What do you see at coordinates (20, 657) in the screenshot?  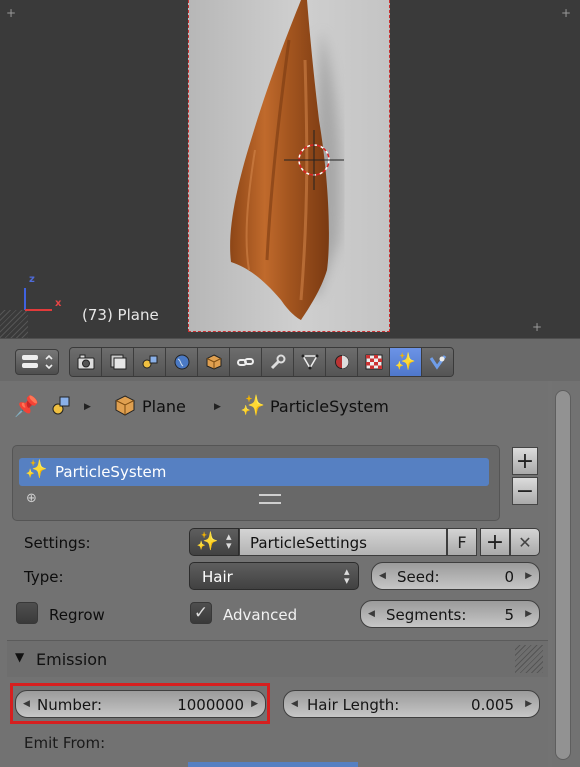 I see `collapse-triangle-icon: ▼` at bounding box center [20, 657].